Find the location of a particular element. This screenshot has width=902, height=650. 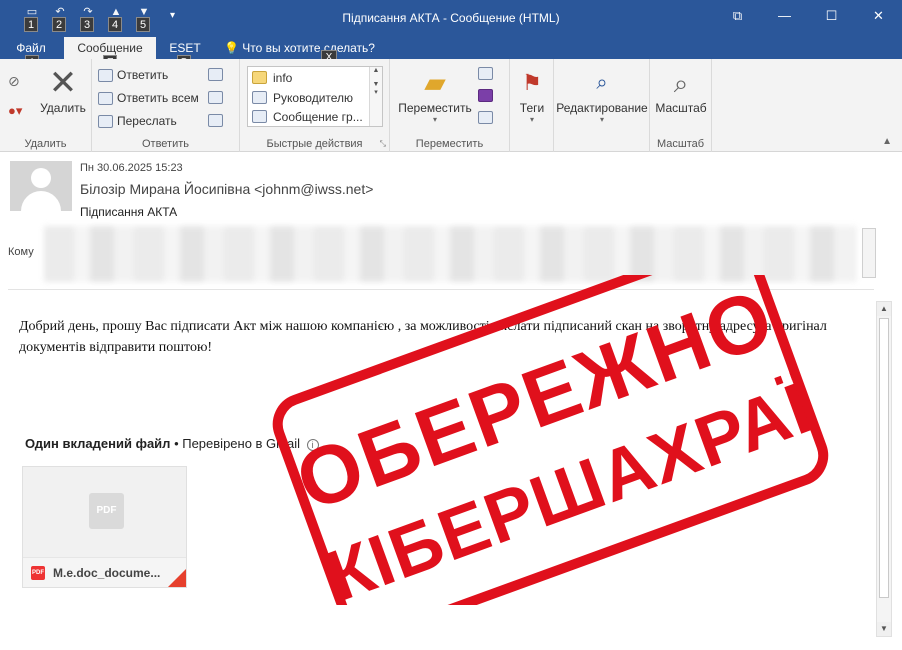

zoom-label: Масштаб is located at coordinates (681, 108).